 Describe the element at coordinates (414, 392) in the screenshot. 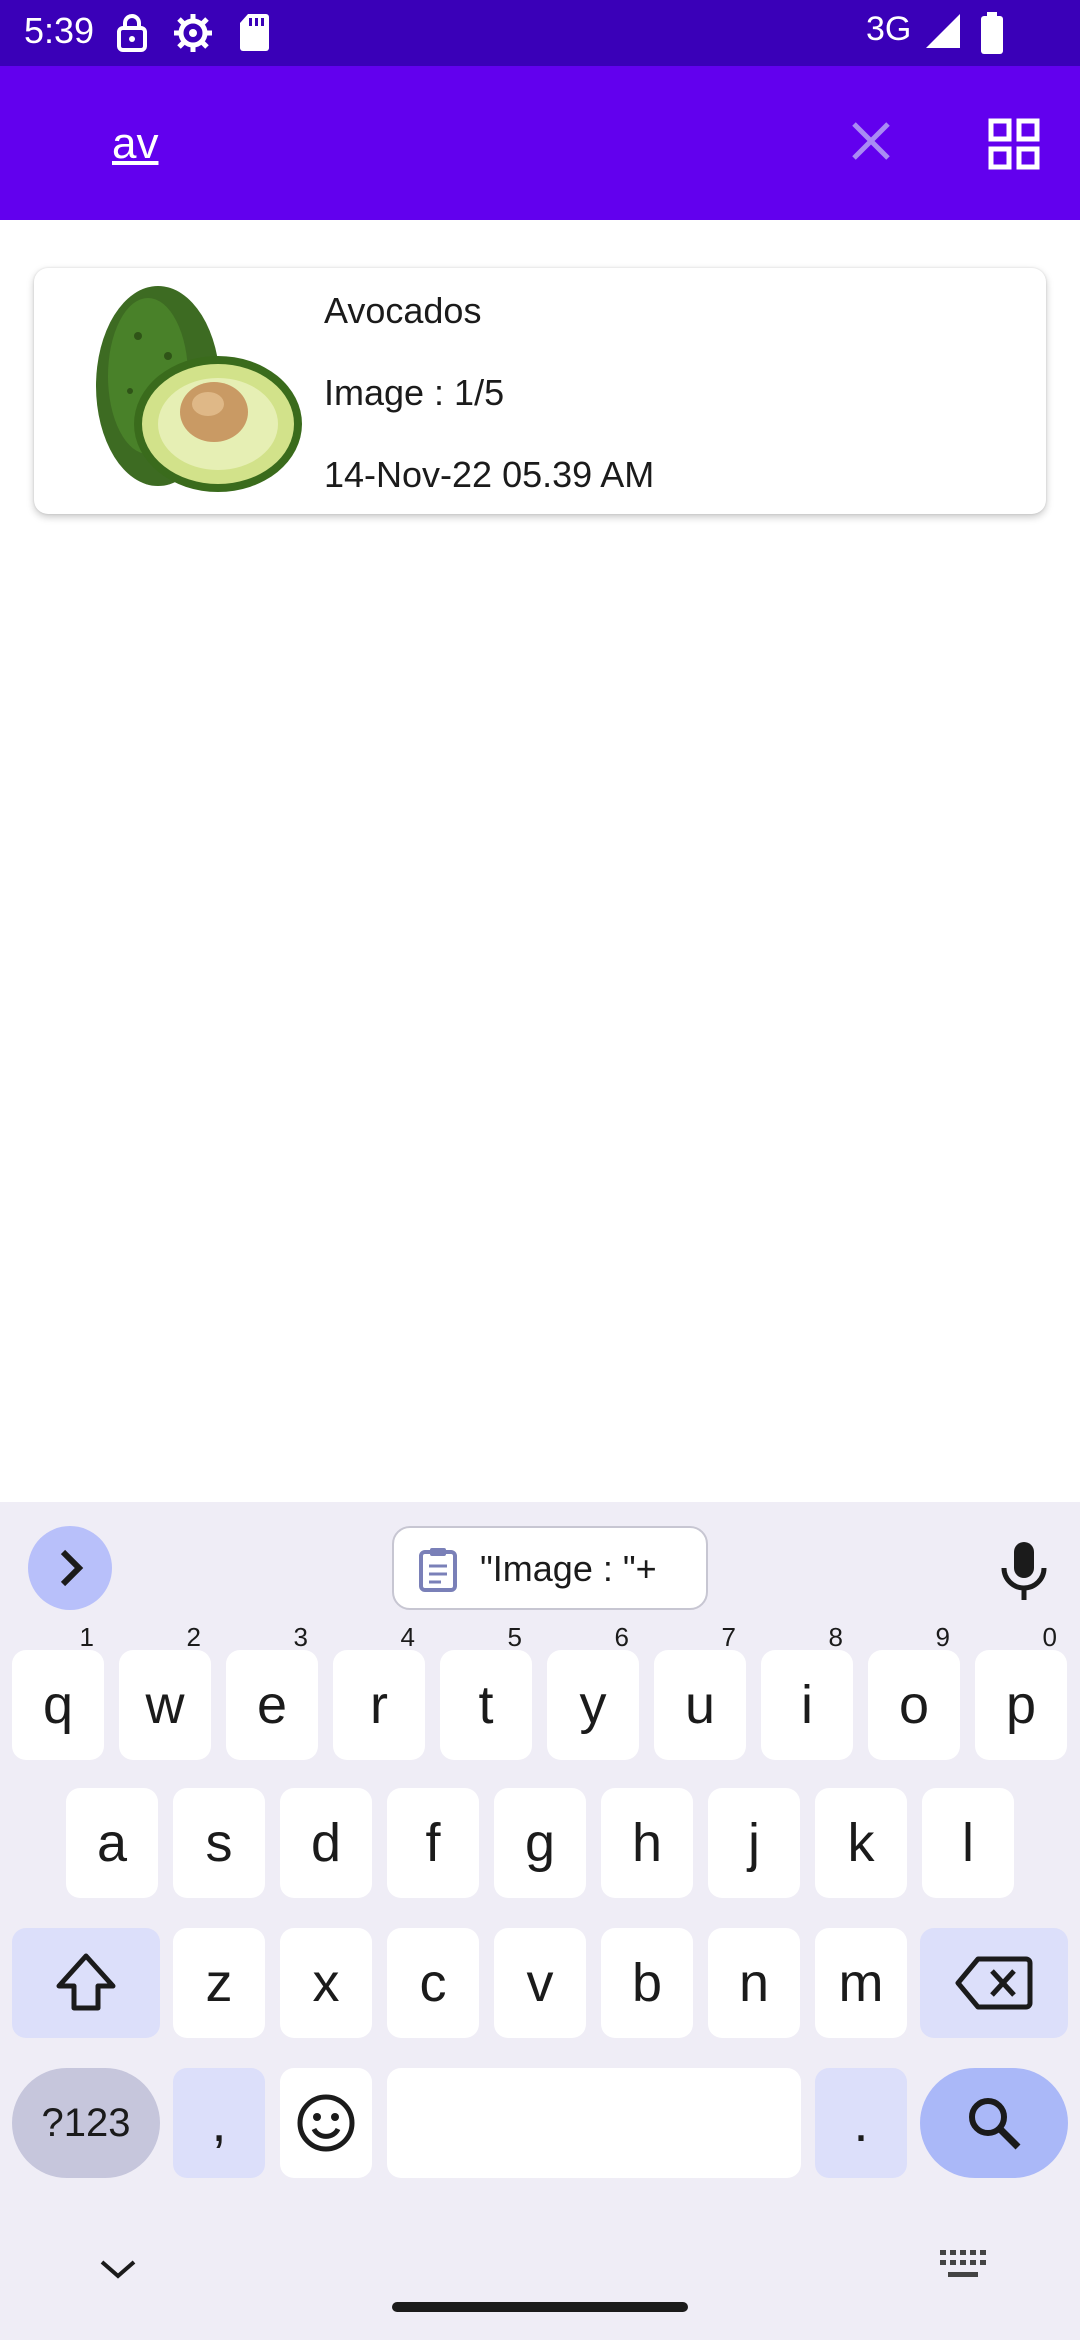

I see `item-image-count: Image : 1/5` at that location.